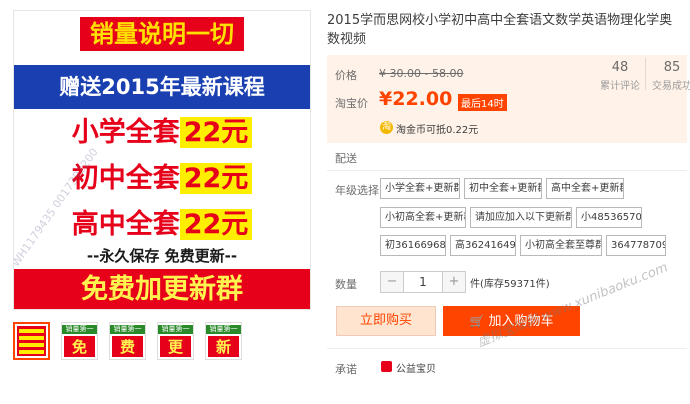 The image size is (690, 404). Describe the element at coordinates (482, 102) in the screenshot. I see `sale-countdown-badge: 最后14时` at that location.